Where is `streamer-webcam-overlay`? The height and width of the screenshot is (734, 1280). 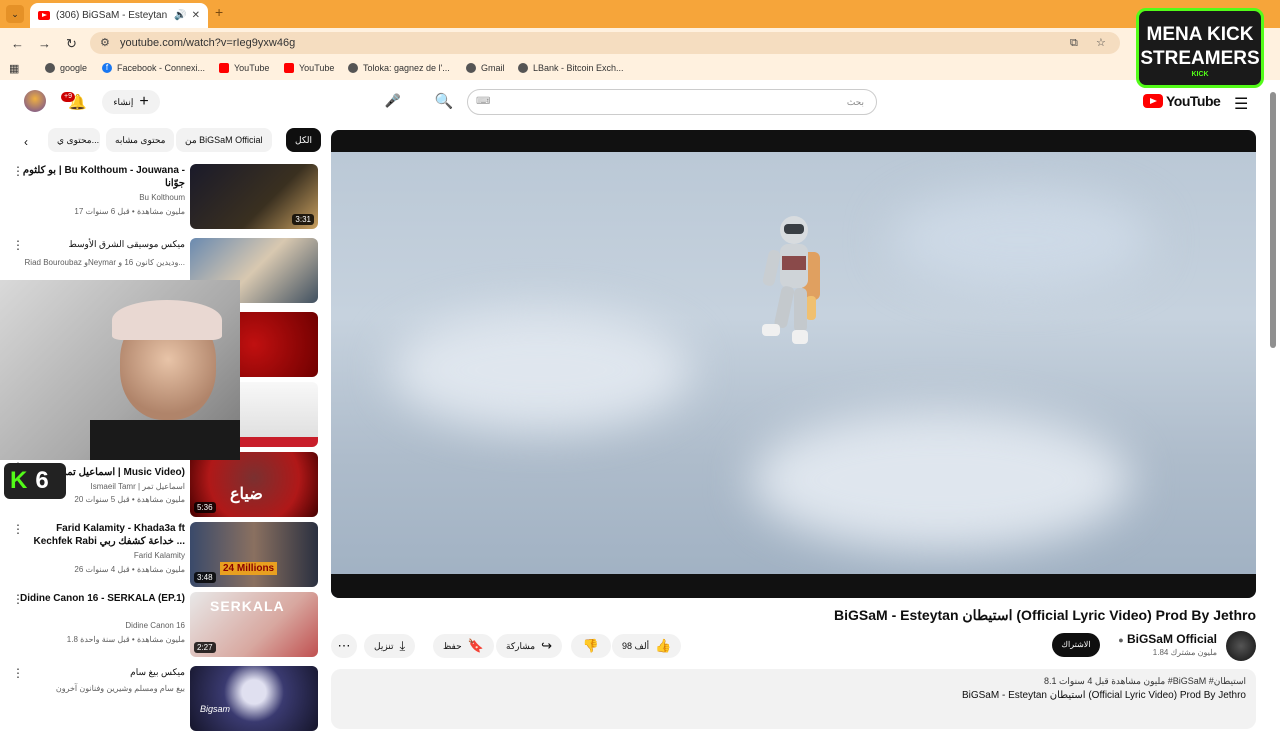 streamer-webcam-overlay is located at coordinates (120, 370).